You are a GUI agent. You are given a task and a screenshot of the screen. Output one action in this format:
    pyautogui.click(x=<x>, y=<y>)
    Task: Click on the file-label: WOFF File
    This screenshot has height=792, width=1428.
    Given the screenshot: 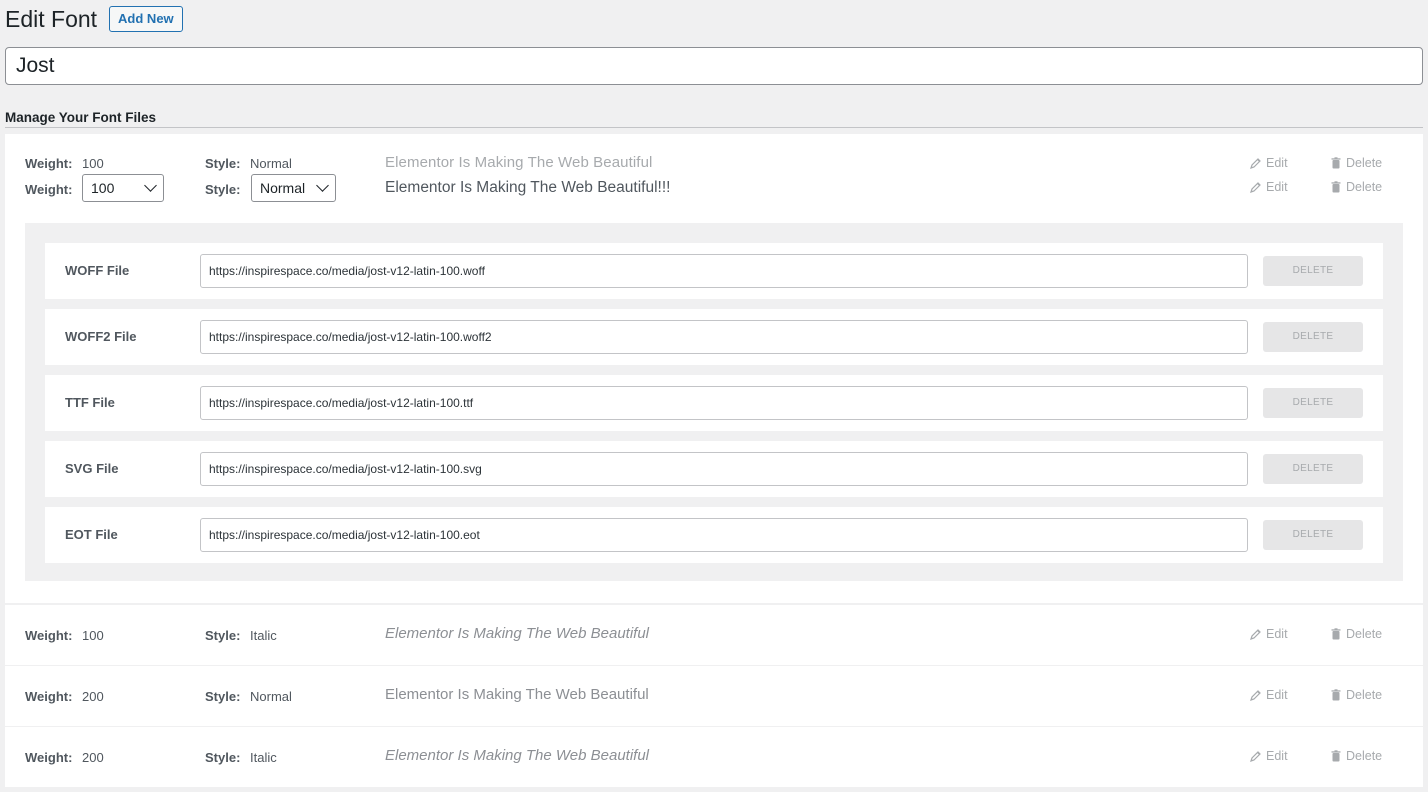 What is the action you would take?
    pyautogui.click(x=97, y=270)
    